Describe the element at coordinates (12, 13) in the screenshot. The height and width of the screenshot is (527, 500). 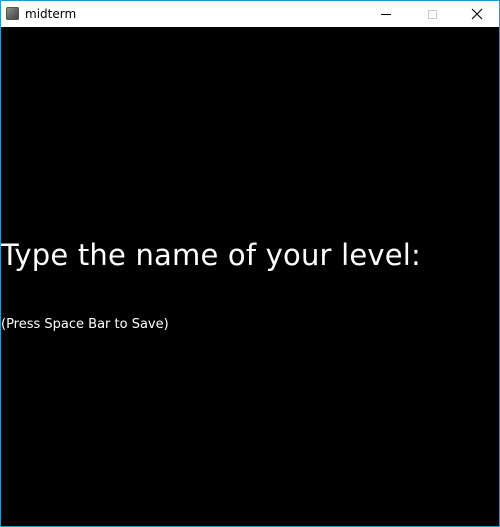
I see `app-icon` at that location.